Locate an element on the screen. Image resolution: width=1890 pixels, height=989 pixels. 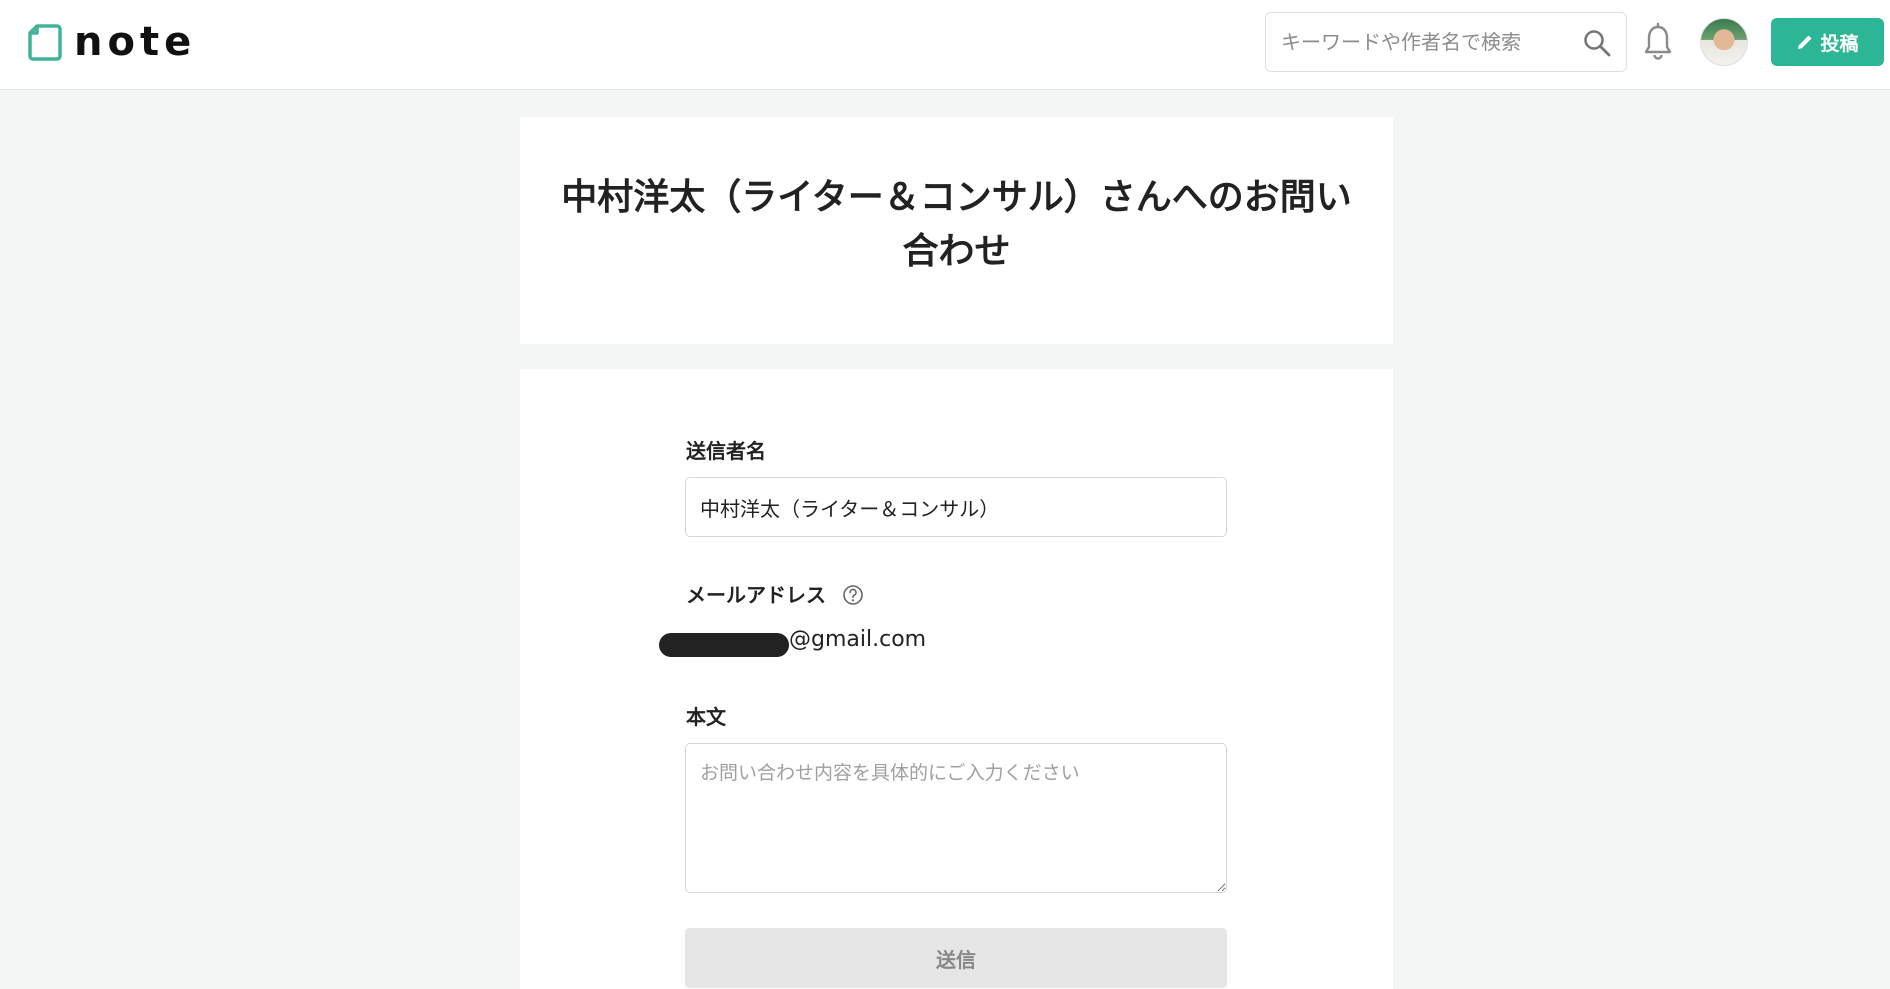
sender-name-label: 送信者名 is located at coordinates (726, 451).